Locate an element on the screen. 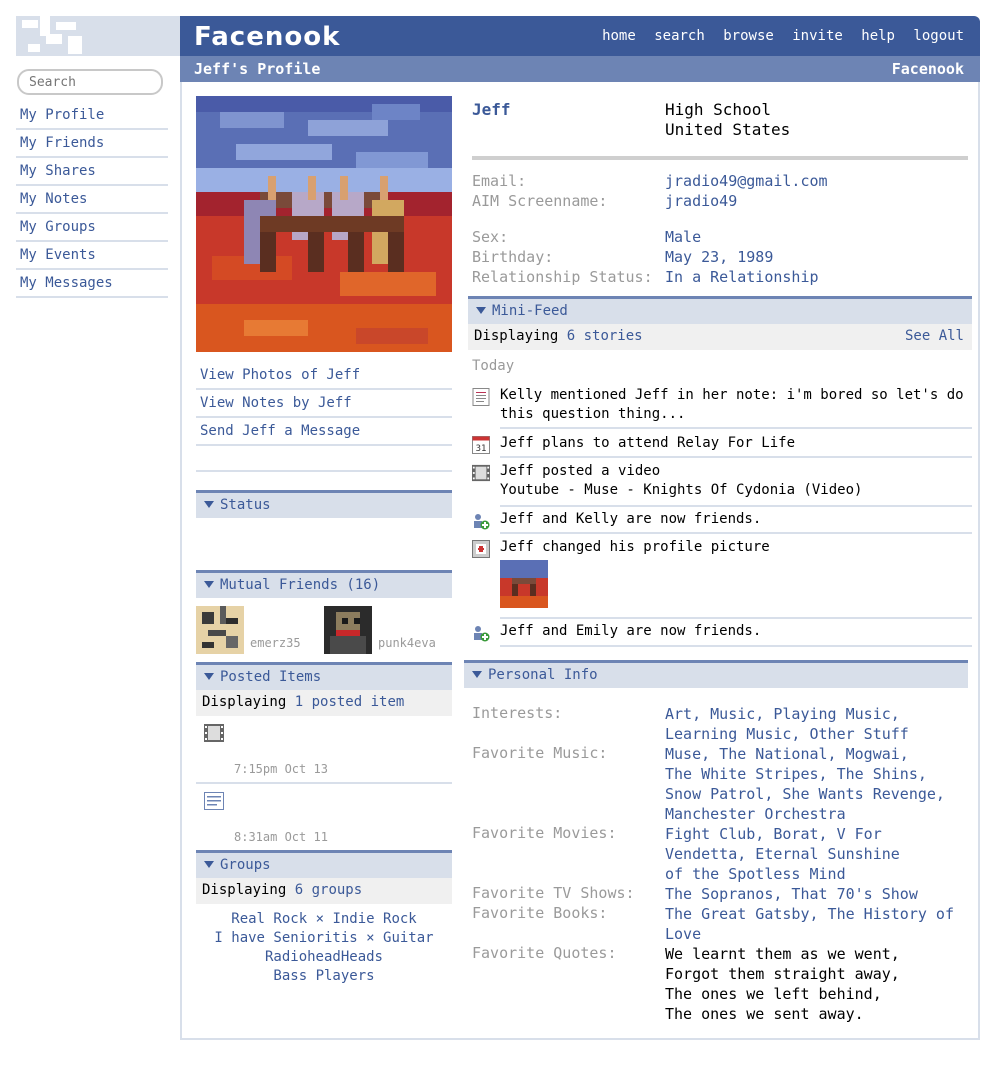  movies-line: Vendetta, Eternal Sunshine is located at coordinates (820, 854).